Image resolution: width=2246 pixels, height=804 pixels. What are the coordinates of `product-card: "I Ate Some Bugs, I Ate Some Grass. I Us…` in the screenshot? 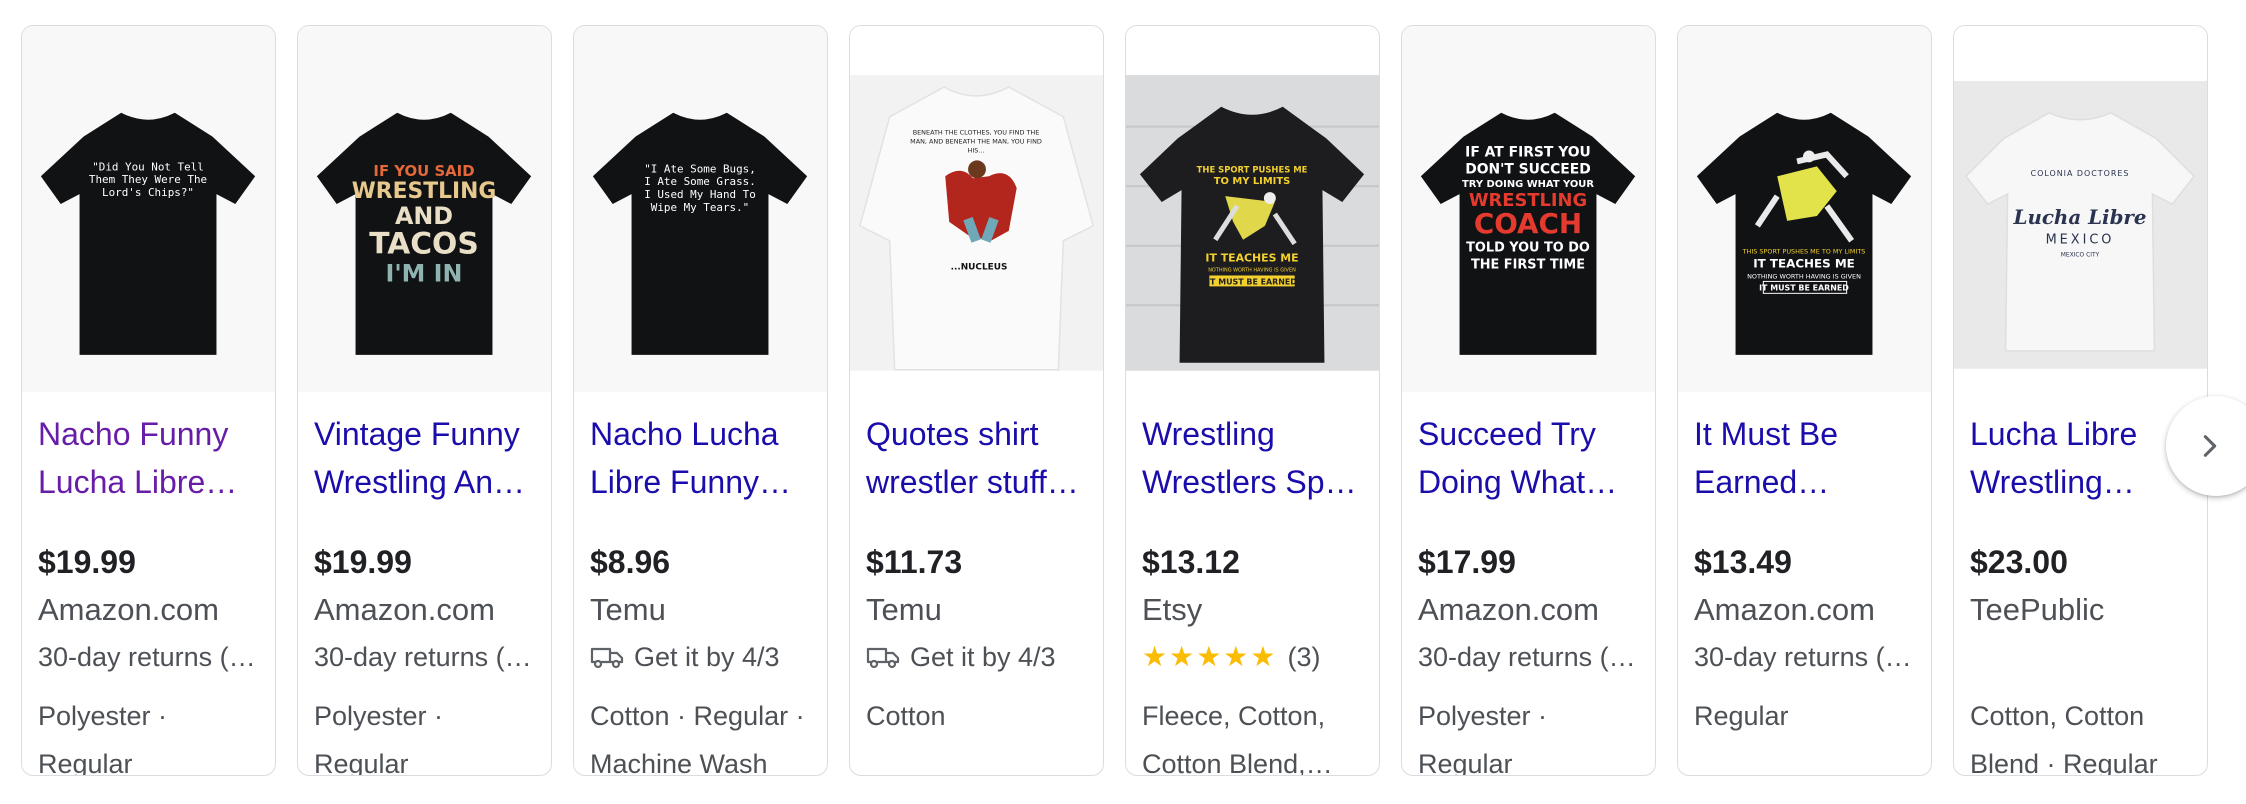 It's located at (700, 400).